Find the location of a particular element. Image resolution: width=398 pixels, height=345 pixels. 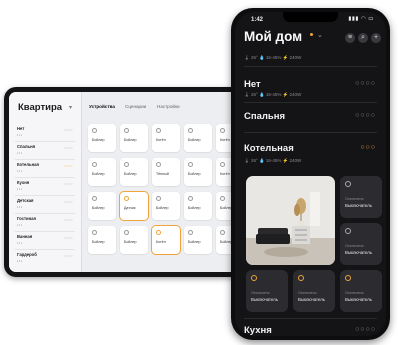

tab-devices: Устройства is located at coordinates (102, 106).